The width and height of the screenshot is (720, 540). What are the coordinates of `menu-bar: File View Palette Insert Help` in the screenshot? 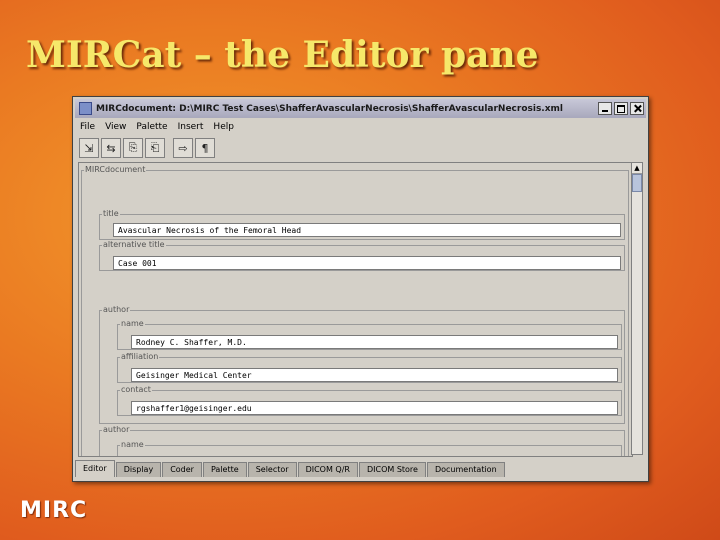 It's located at (360, 127).